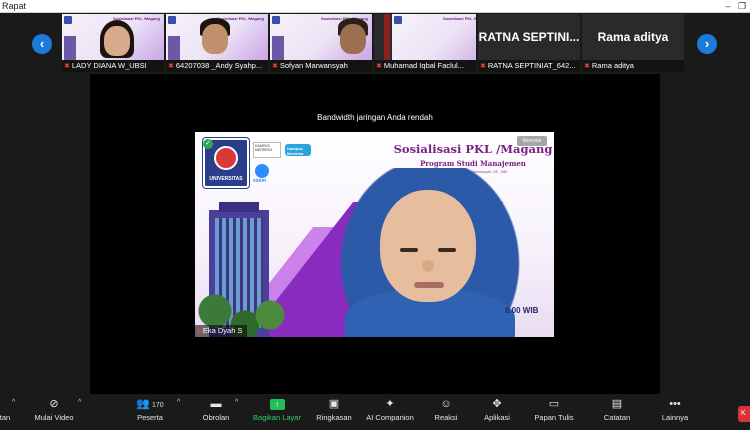 The height and width of the screenshot is (430, 750). What do you see at coordinates (267, 150) in the screenshot?
I see `kampus-merdeka-logo: KAMPUS MERDEKA` at bounding box center [267, 150].